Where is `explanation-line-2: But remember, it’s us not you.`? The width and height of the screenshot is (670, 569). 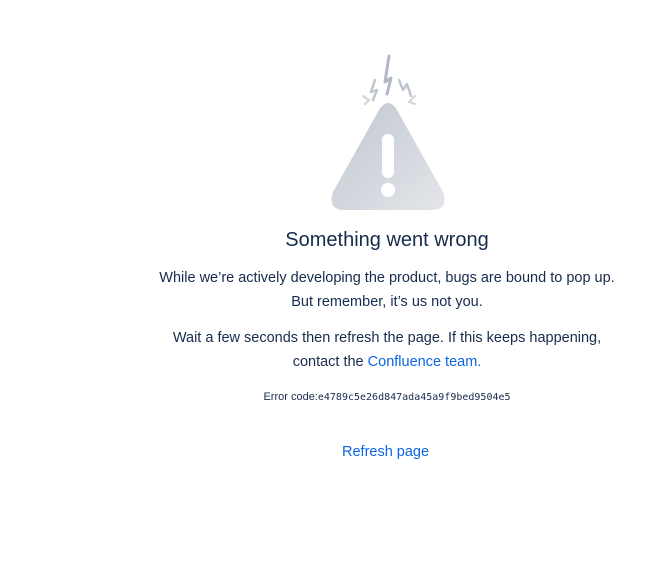
explanation-line-2: But remember, it’s us not you. is located at coordinates (387, 302).